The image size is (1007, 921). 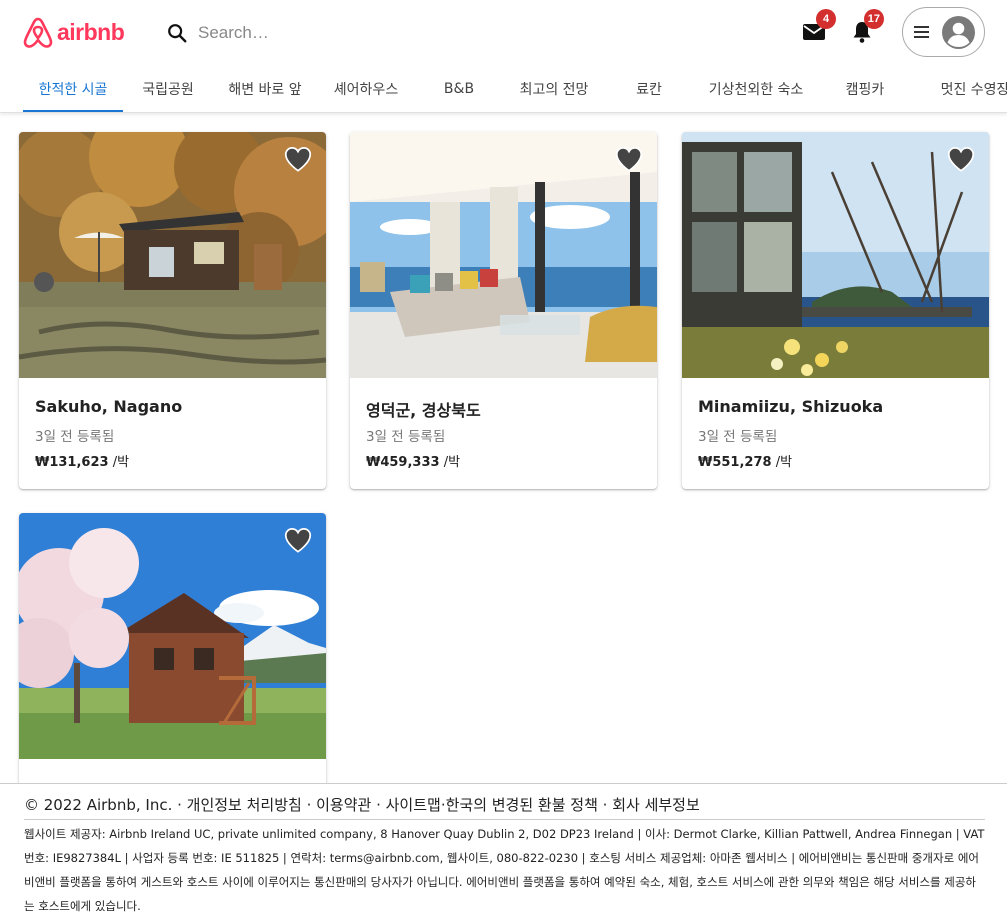 I want to click on tab-item: 기상천외한 숙소, so click(x=756, y=89).